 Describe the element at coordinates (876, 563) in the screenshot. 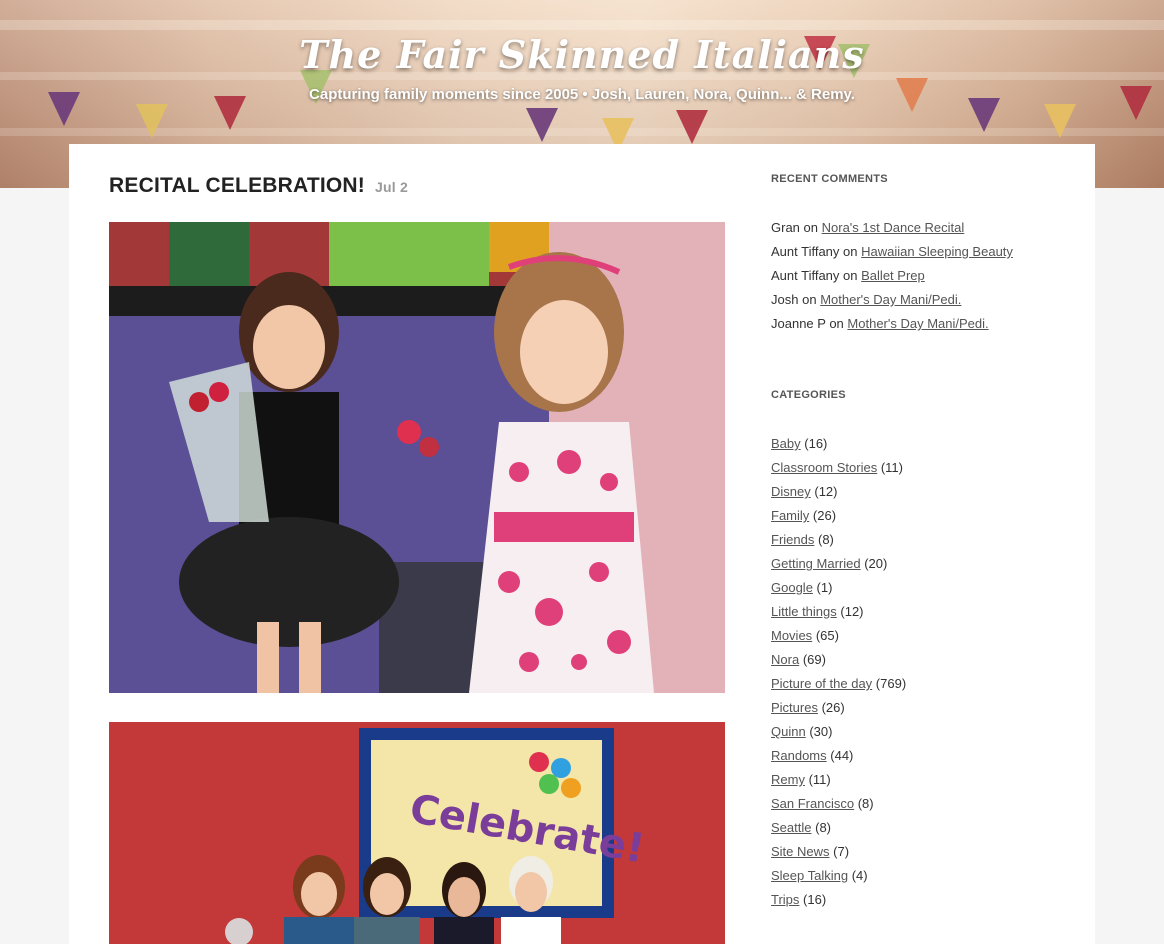

I see `category-count: (20)` at that location.